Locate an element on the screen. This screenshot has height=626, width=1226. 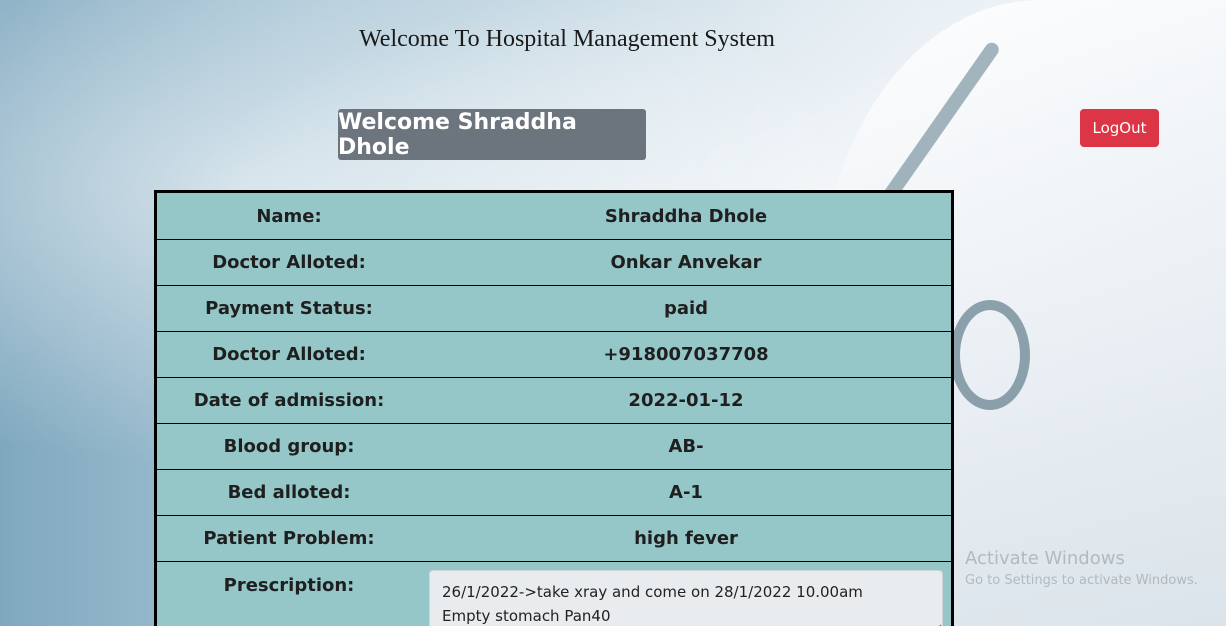
row-value-blood-group: AB- is located at coordinates (687, 446).